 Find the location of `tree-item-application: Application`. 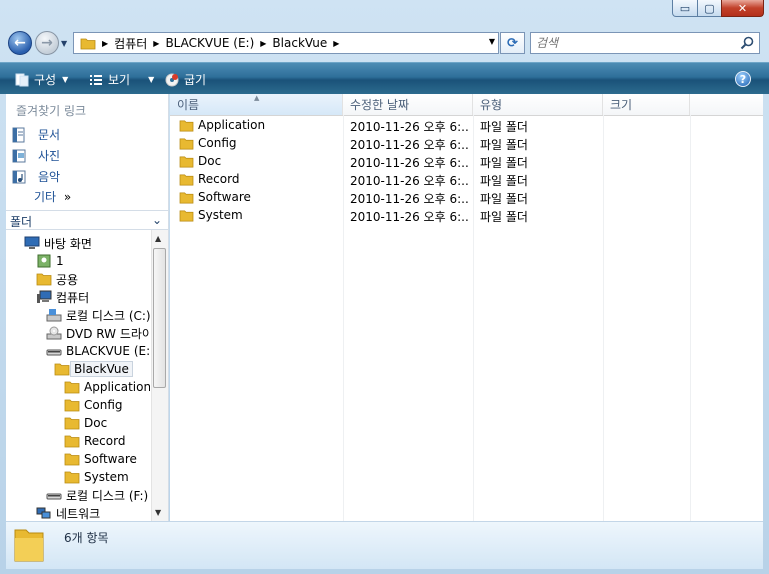

tree-item-application: Application is located at coordinates (107, 387).